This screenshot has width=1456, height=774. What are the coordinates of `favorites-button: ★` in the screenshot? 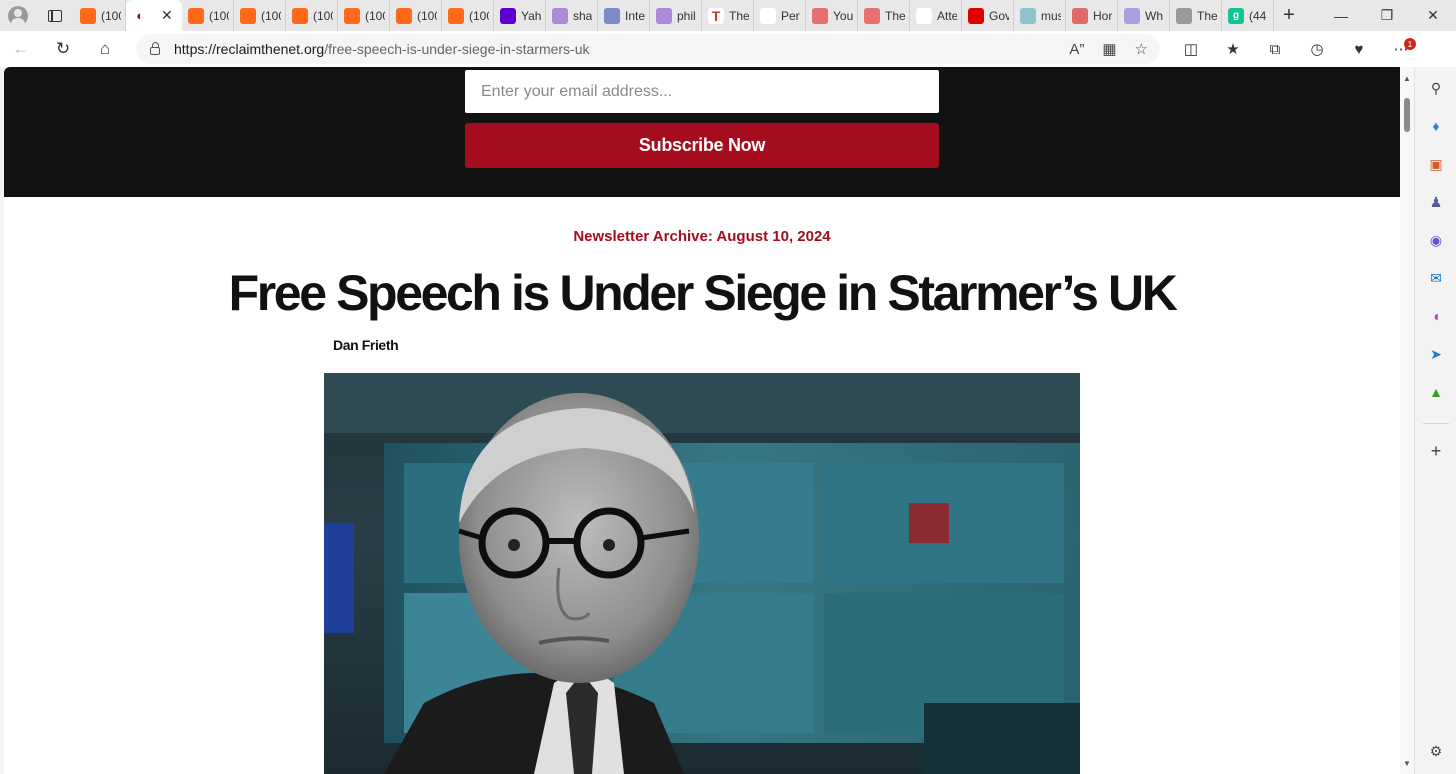 It's located at (1233, 49).